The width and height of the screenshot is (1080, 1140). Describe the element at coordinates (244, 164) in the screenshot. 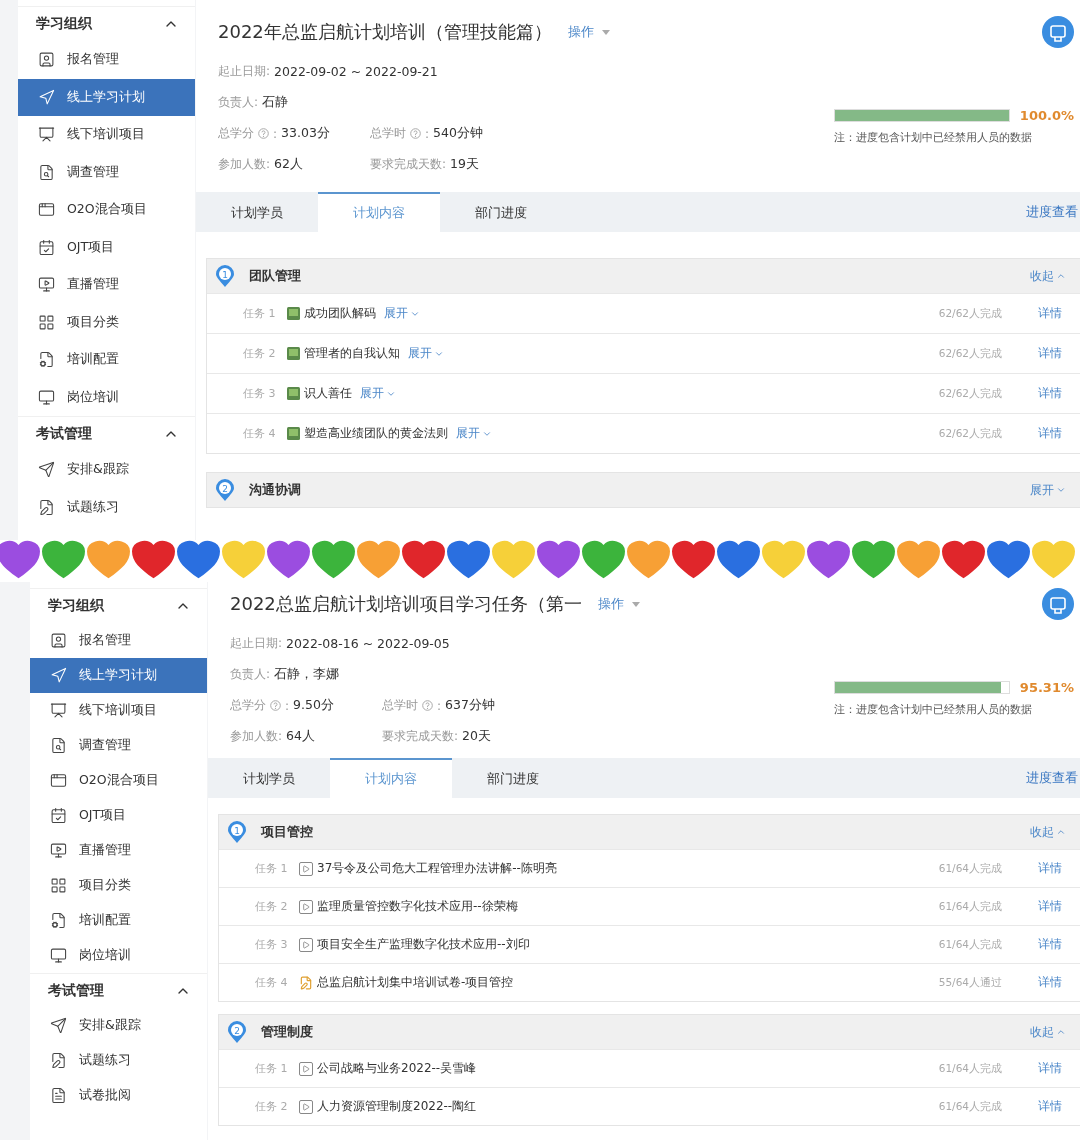

I see `field-label: 参加人数:` at that location.